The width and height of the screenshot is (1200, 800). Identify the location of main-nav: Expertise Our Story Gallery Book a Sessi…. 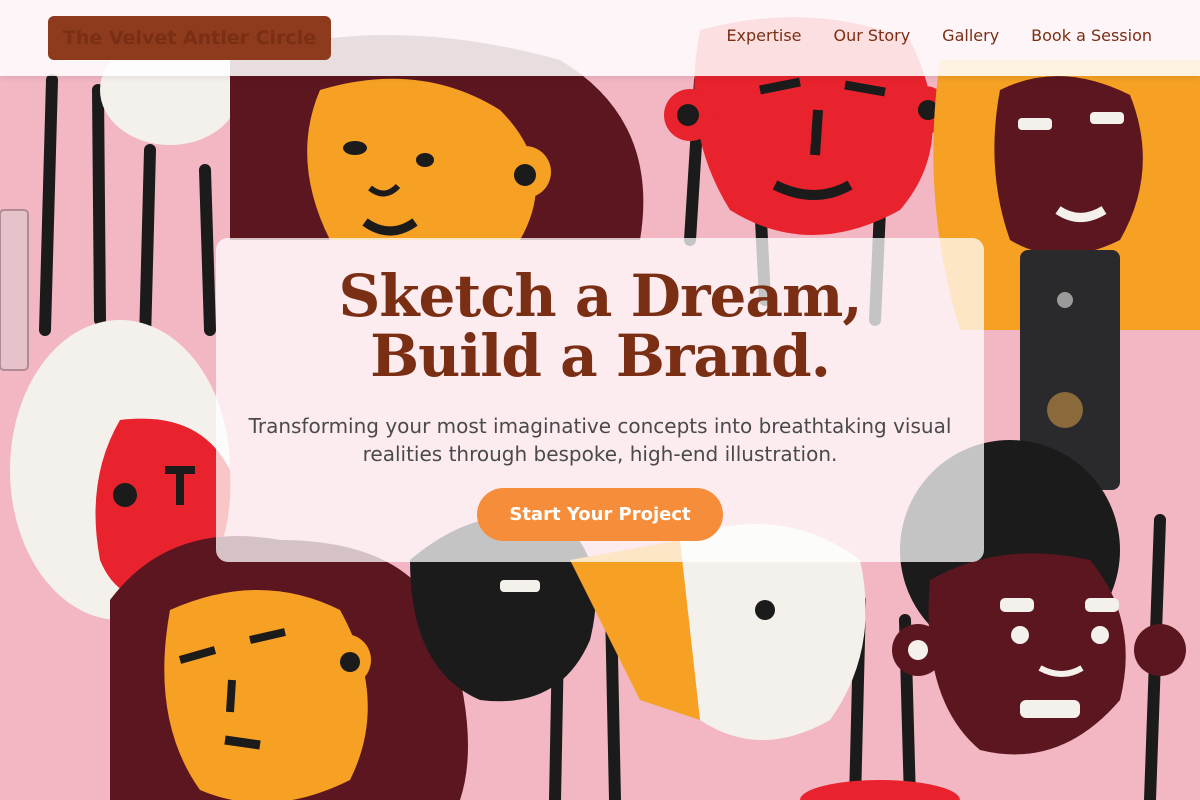
(939, 35).